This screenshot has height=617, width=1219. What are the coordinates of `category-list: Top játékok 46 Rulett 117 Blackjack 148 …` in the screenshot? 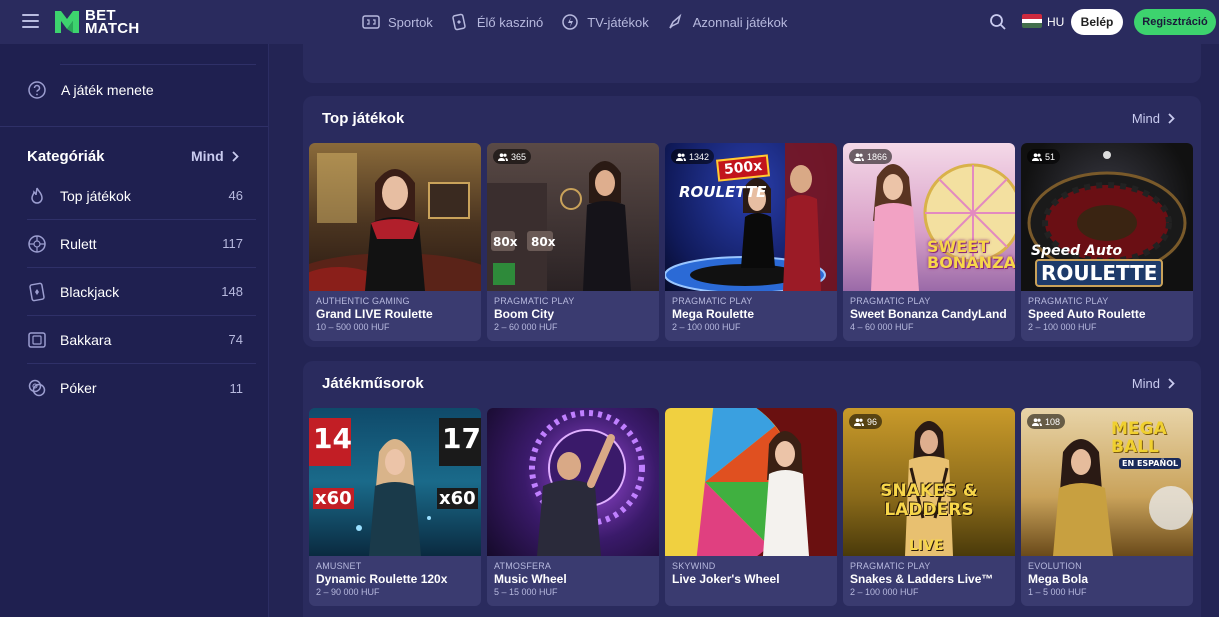 It's located at (141, 292).